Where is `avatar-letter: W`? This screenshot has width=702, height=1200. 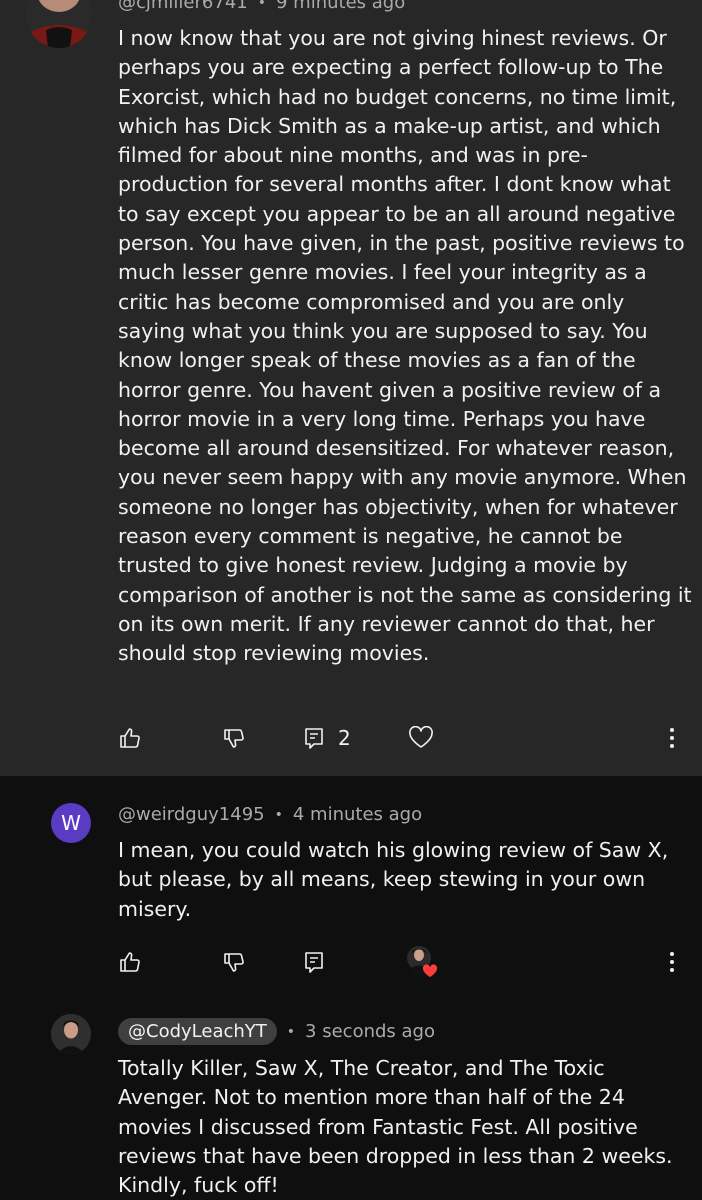 avatar-letter: W is located at coordinates (71, 823).